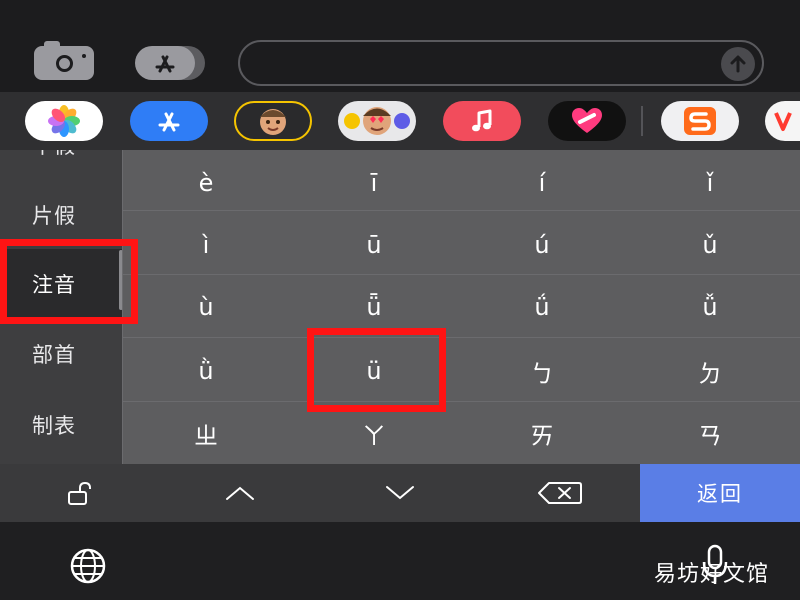 This screenshot has height=600, width=800. I want to click on symbol-key: ㄅ, so click(542, 371).